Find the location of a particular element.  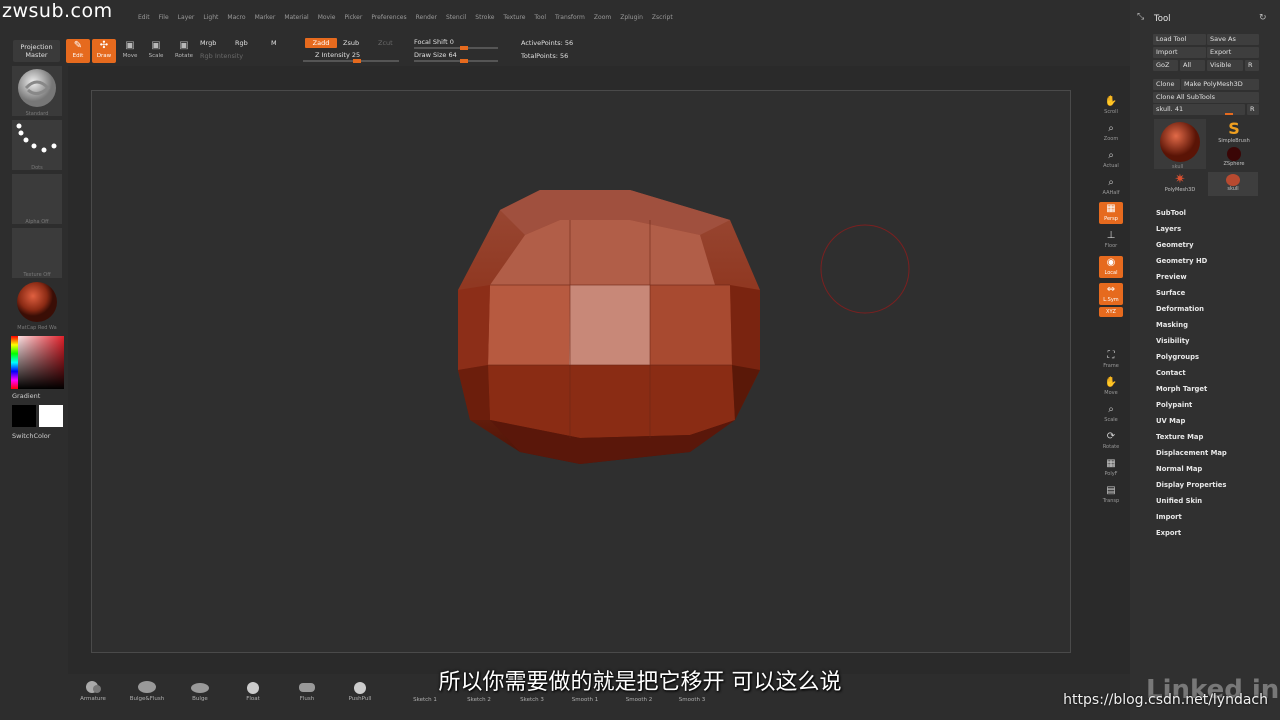

subpalette-visibility: Visibility is located at coordinates (1191, 344).